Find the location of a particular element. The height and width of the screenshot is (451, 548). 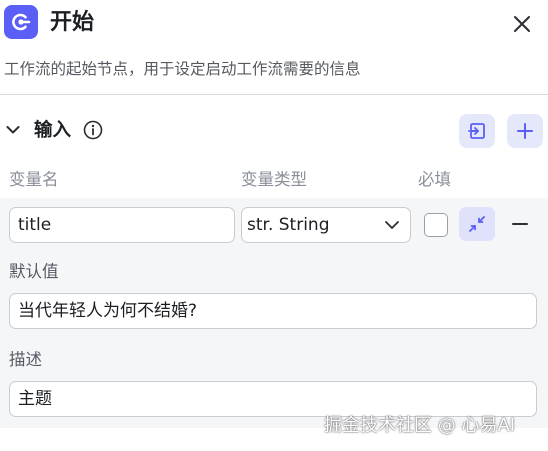

remove-variable-button is located at coordinates (520, 224).